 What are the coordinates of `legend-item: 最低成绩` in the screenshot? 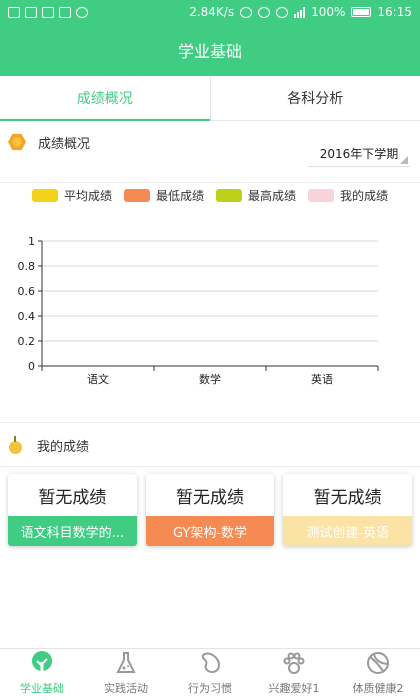 It's located at (163, 195).